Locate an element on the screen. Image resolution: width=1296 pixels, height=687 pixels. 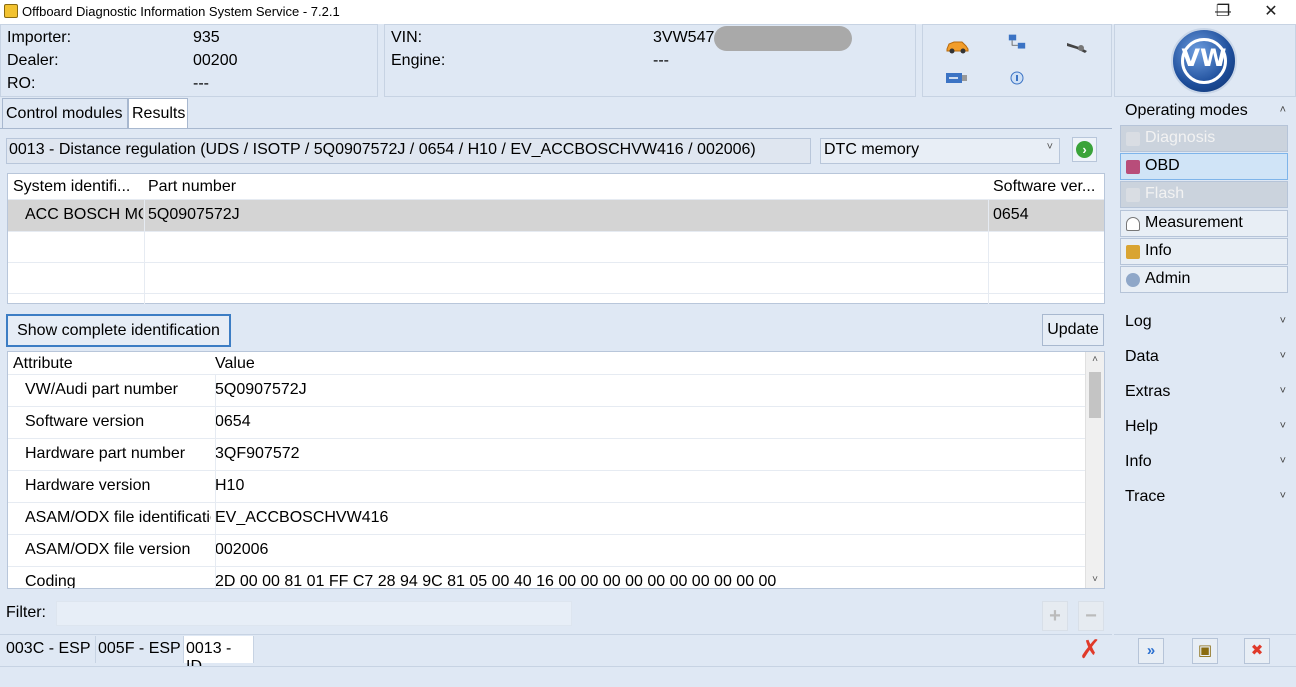
filter-input is located at coordinates (314, 613).